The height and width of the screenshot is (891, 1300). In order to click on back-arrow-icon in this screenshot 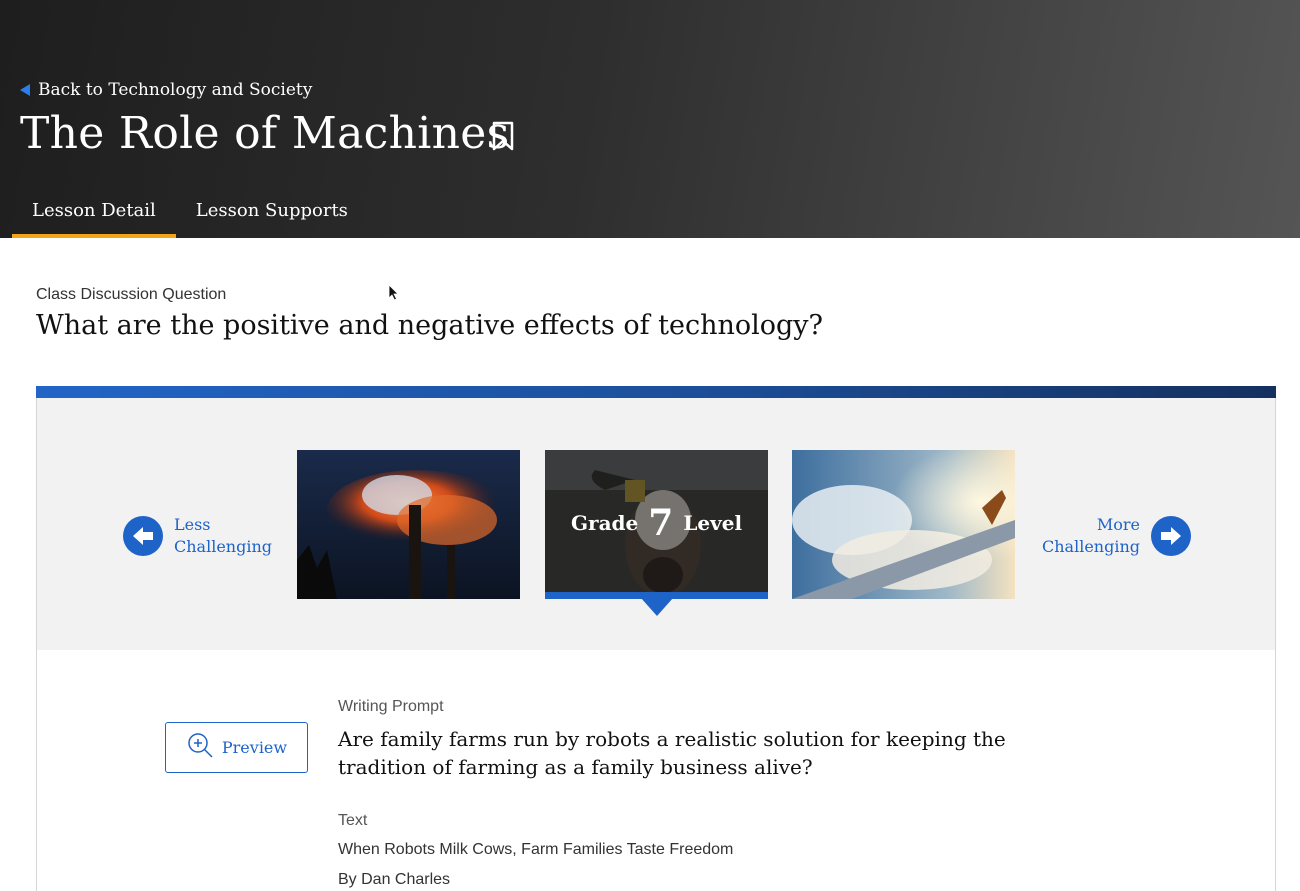, I will do `click(25, 90)`.